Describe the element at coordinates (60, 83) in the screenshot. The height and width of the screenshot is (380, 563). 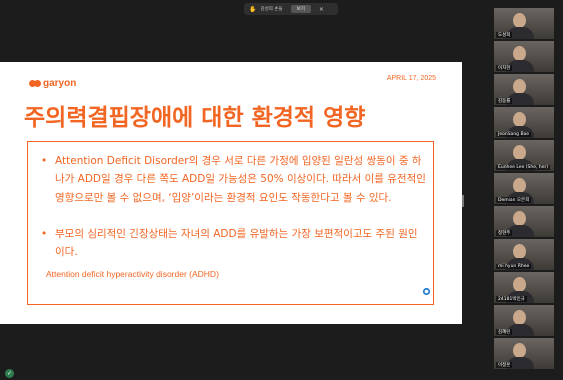
I see `logo-text: garyon` at that location.